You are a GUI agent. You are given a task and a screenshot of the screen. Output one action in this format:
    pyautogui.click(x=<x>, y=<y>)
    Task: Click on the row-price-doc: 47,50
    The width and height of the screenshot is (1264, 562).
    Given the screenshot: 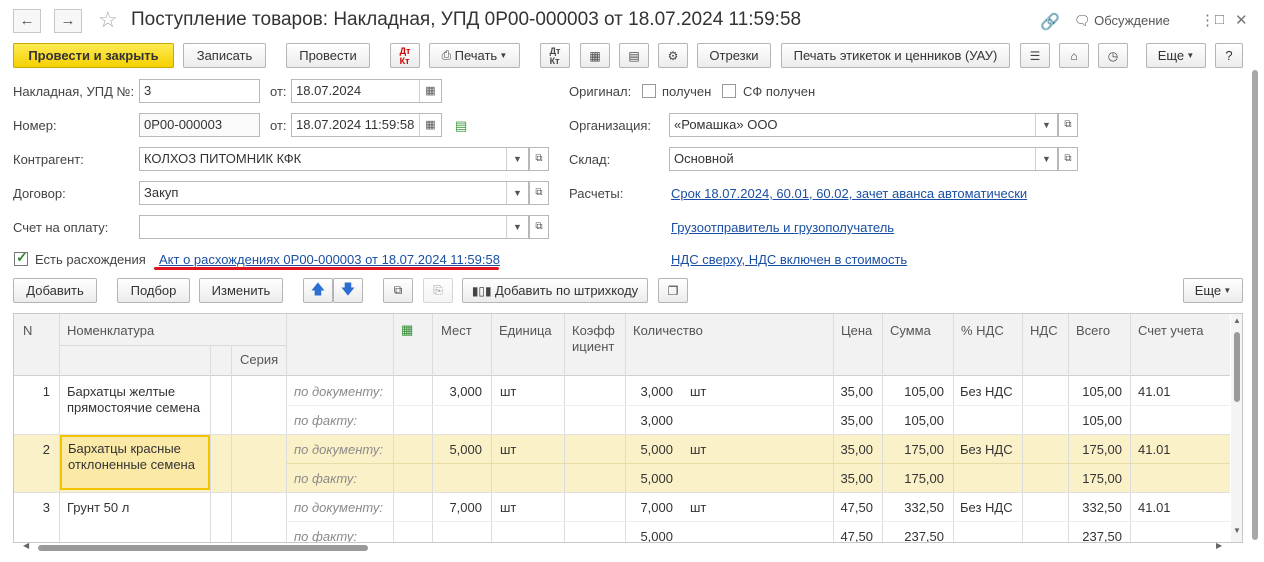 What is the action you would take?
    pyautogui.click(x=853, y=507)
    